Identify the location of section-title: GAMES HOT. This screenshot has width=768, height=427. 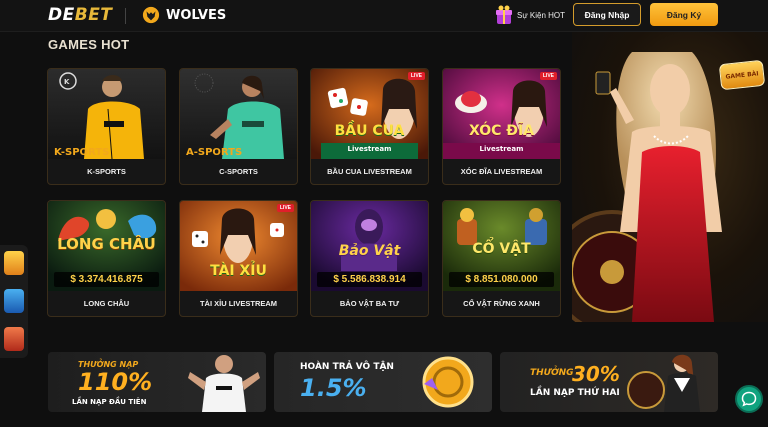
(89, 44).